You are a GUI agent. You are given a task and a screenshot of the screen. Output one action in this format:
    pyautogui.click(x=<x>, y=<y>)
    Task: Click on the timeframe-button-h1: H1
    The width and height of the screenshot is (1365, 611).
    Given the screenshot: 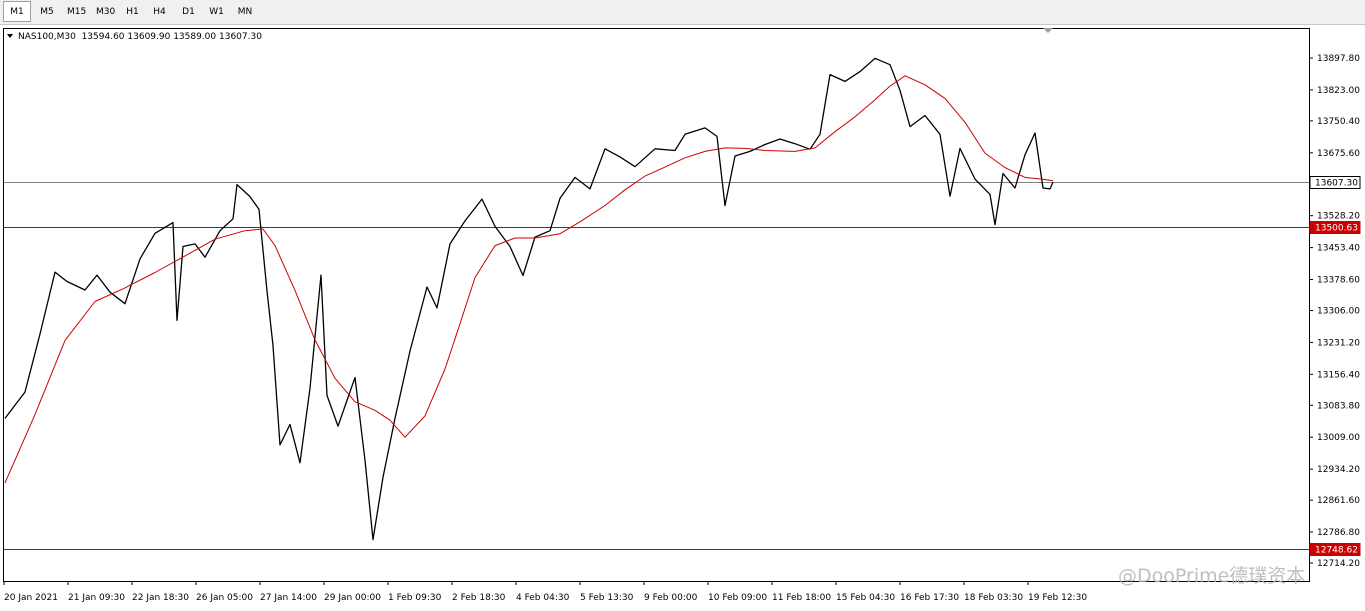 What is the action you would take?
    pyautogui.click(x=132, y=11)
    